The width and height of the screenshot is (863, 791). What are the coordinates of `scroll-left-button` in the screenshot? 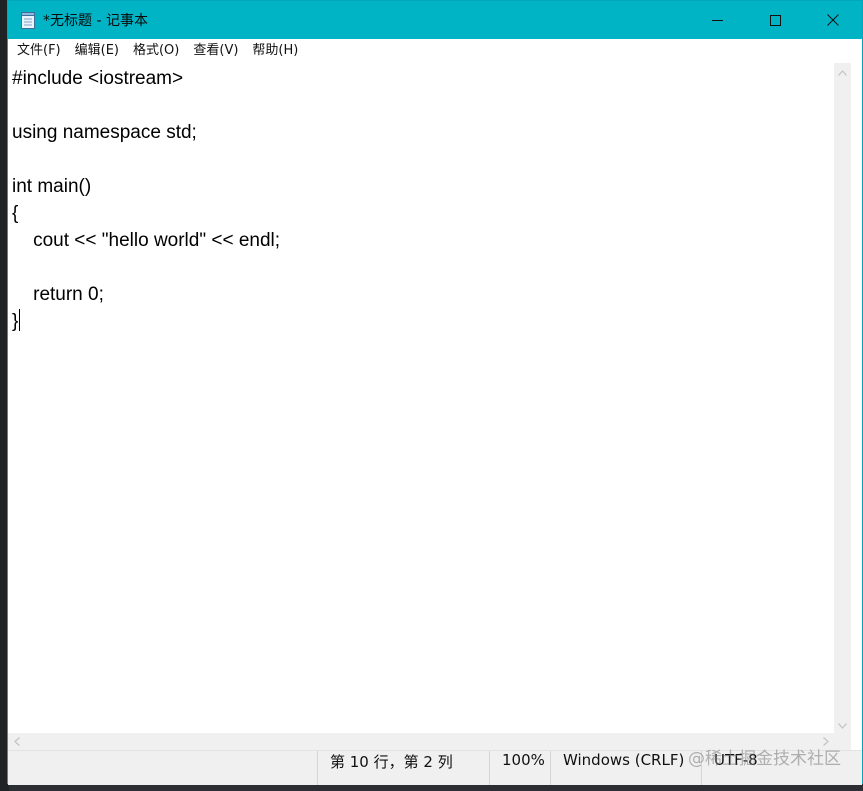 It's located at (16, 741).